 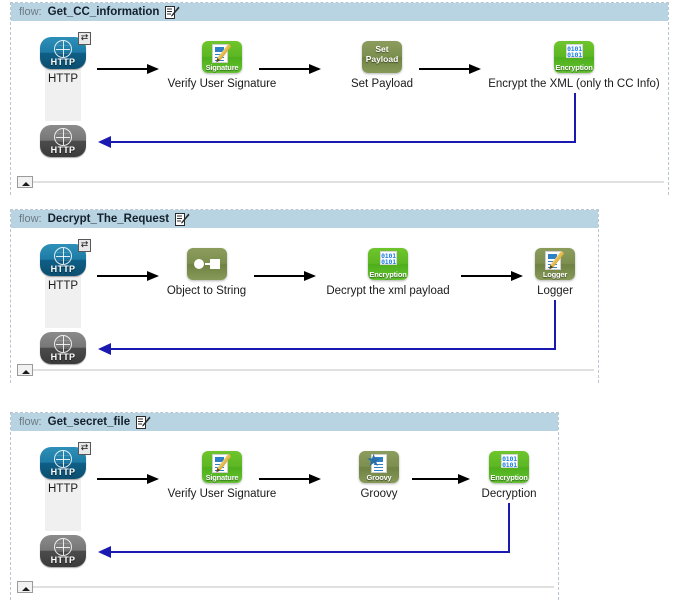 I want to click on processor-node: Set Payload Set Payload, so click(x=382, y=65).